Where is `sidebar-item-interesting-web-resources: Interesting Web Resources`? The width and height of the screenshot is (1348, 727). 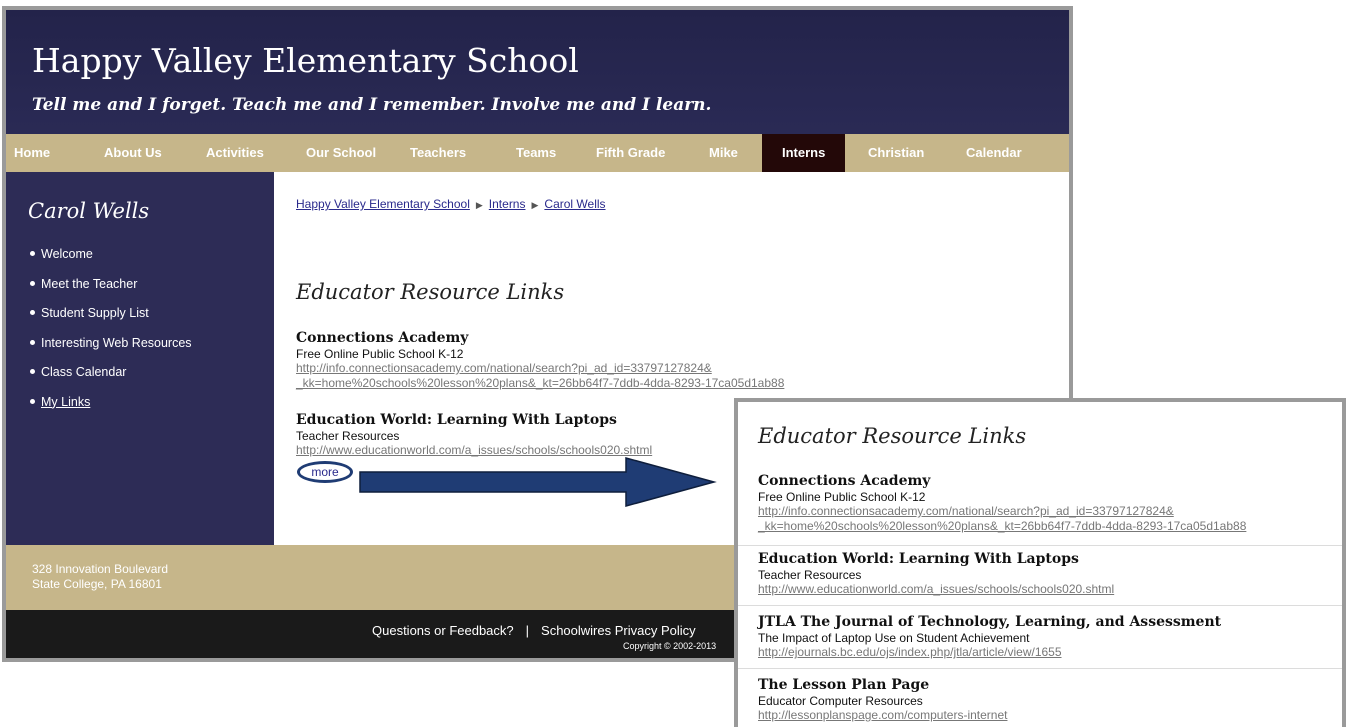
sidebar-item-interesting-web-resources: Interesting Web Resources is located at coordinates (111, 351).